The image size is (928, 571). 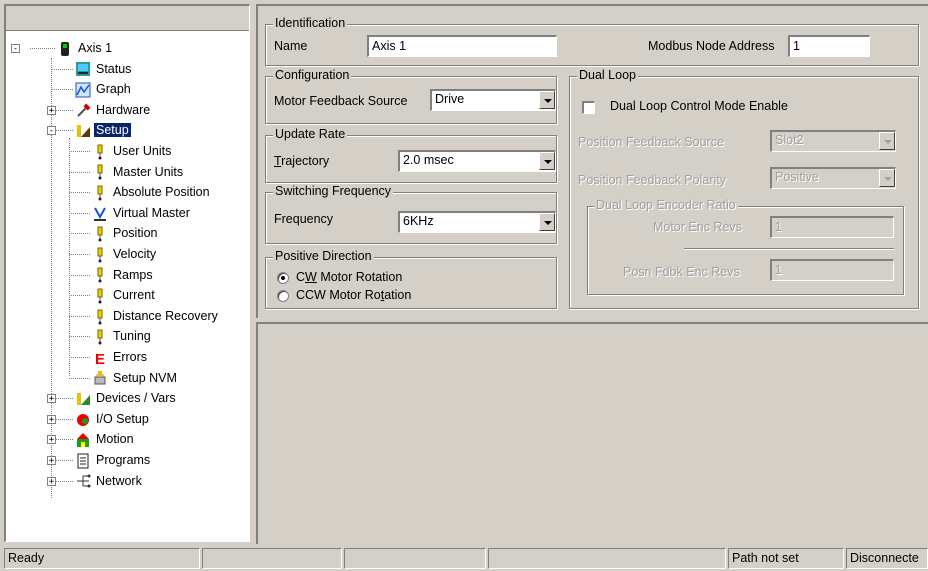 I want to click on configuration-legend: Configuration, so click(x=312, y=75).